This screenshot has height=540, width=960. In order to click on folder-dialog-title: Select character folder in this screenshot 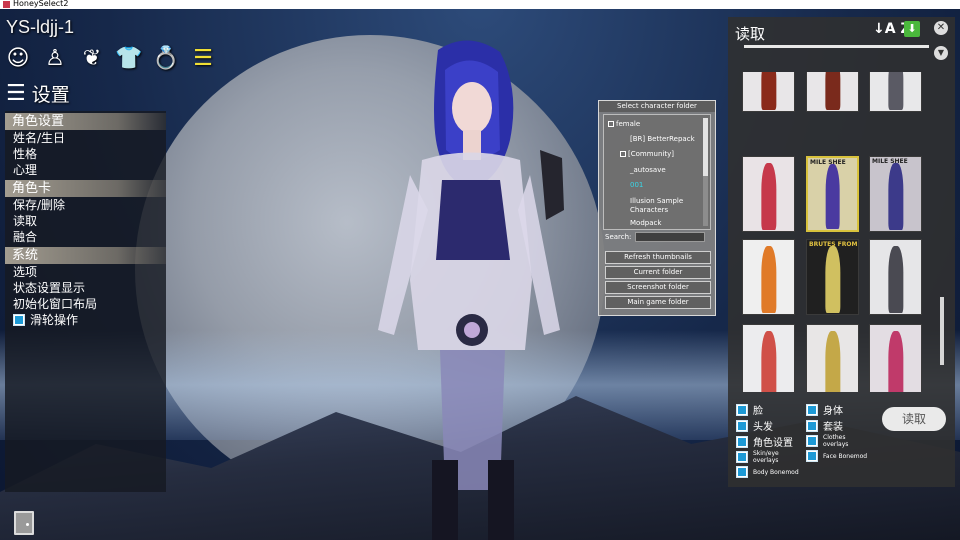, I will do `click(657, 106)`.